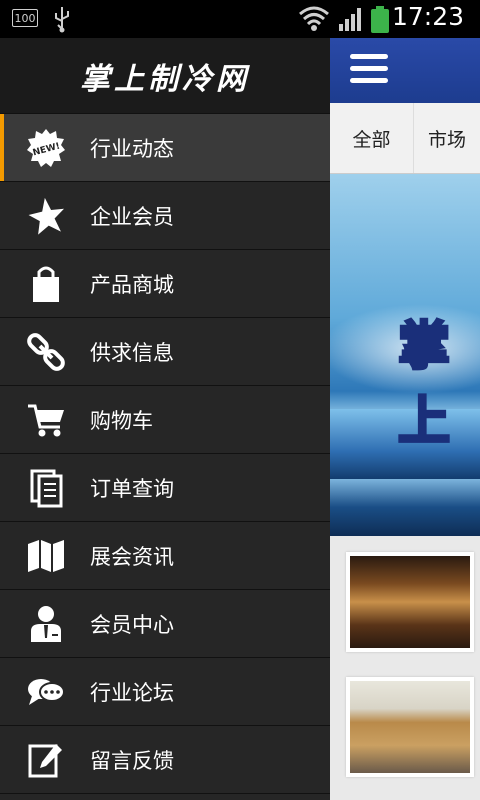  Describe the element at coordinates (427, 16) in the screenshot. I see `clock-time: 17:23` at that location.